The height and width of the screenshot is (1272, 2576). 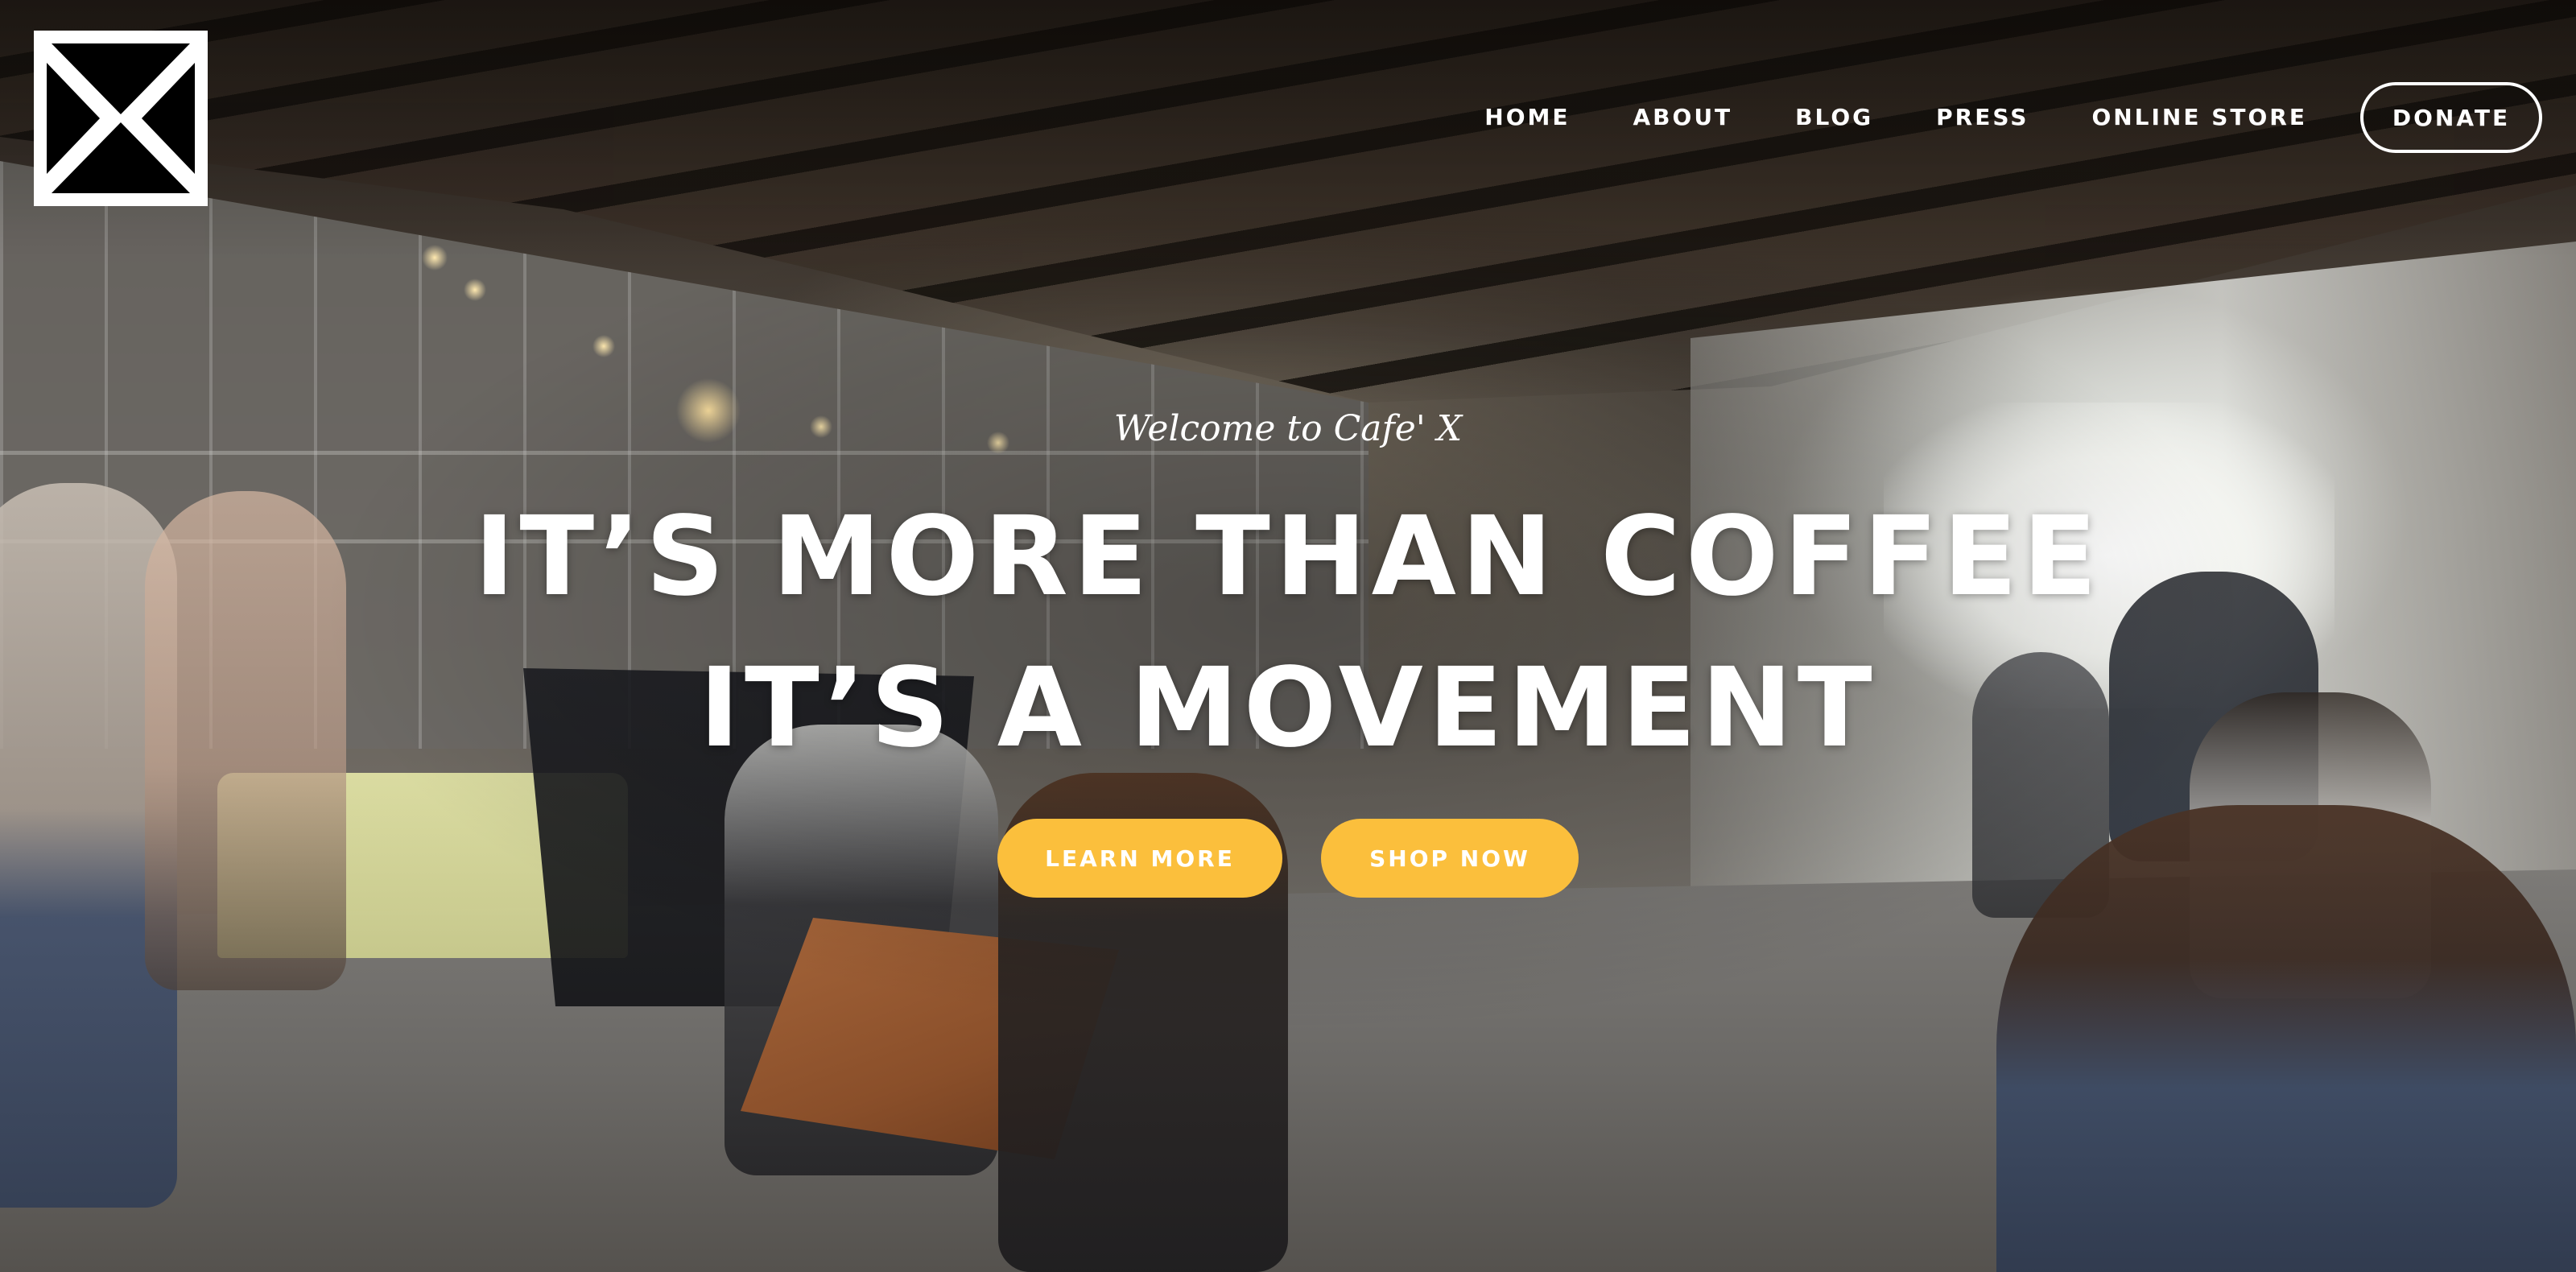 I want to click on donate-button: DONATE, so click(x=2451, y=117).